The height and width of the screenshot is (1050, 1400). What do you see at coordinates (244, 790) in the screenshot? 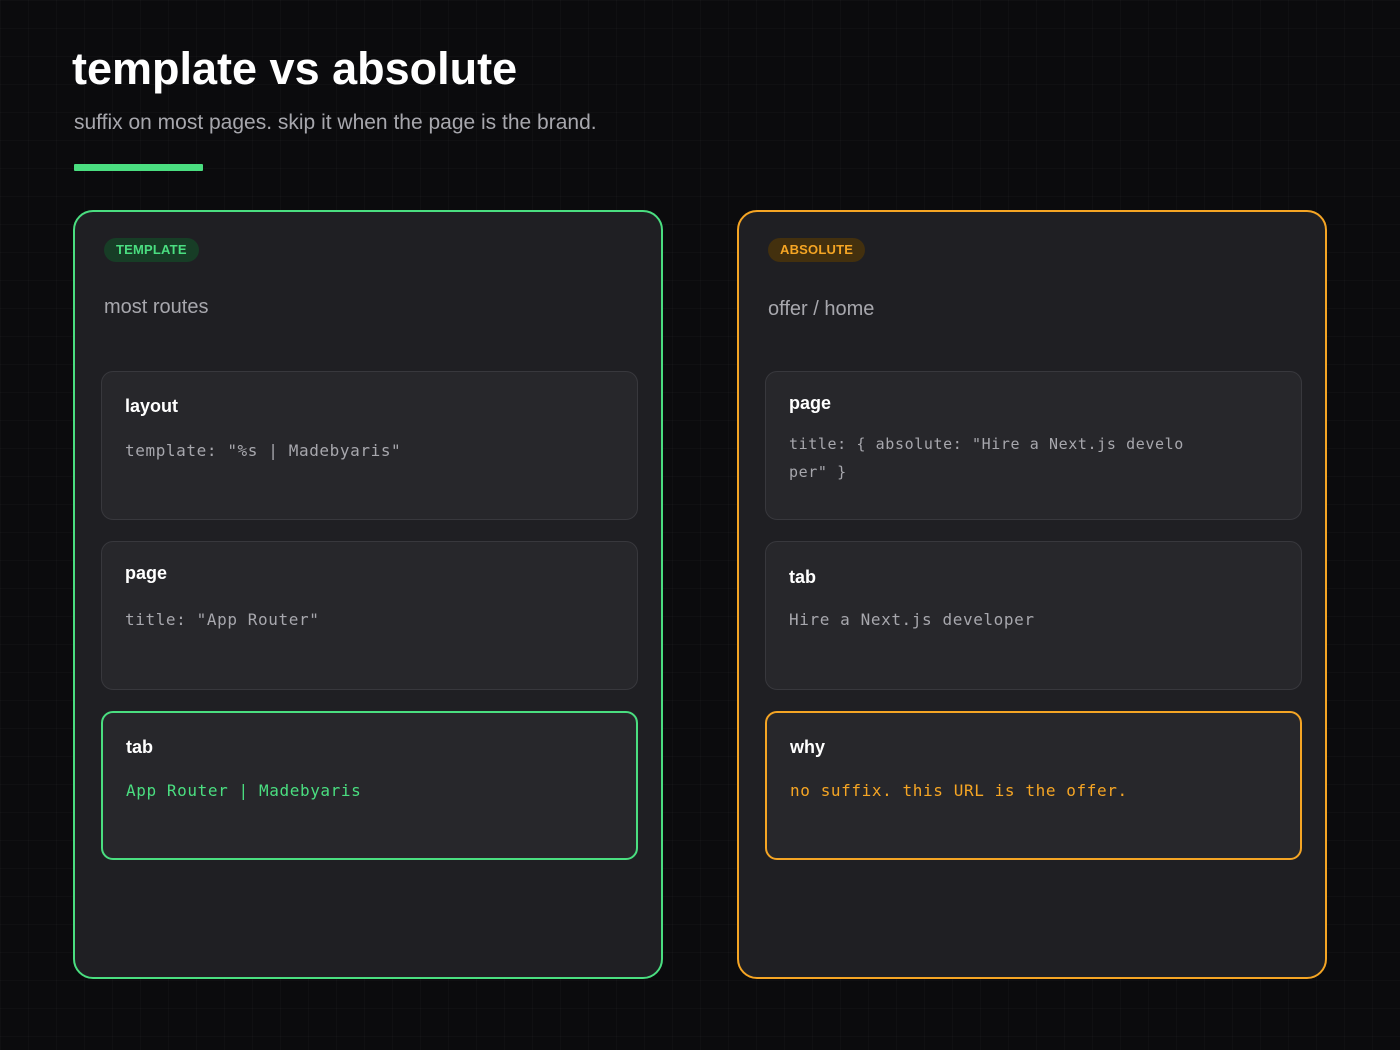
I see `card-code: App Router | Madebyaris` at bounding box center [244, 790].